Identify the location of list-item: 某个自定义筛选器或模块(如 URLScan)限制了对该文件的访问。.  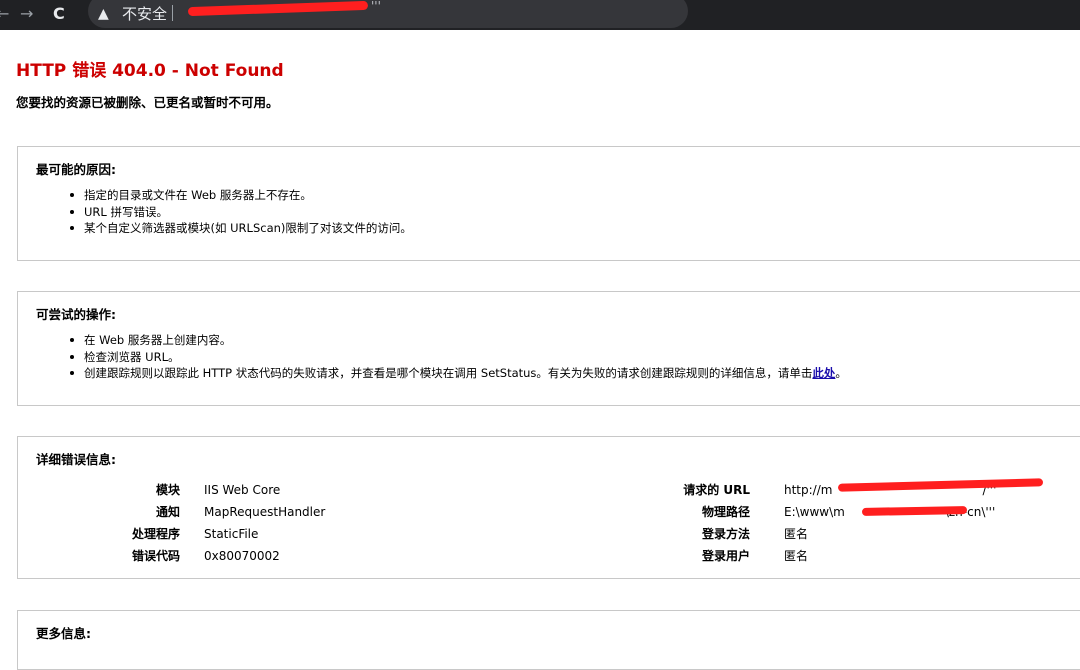
(239, 228).